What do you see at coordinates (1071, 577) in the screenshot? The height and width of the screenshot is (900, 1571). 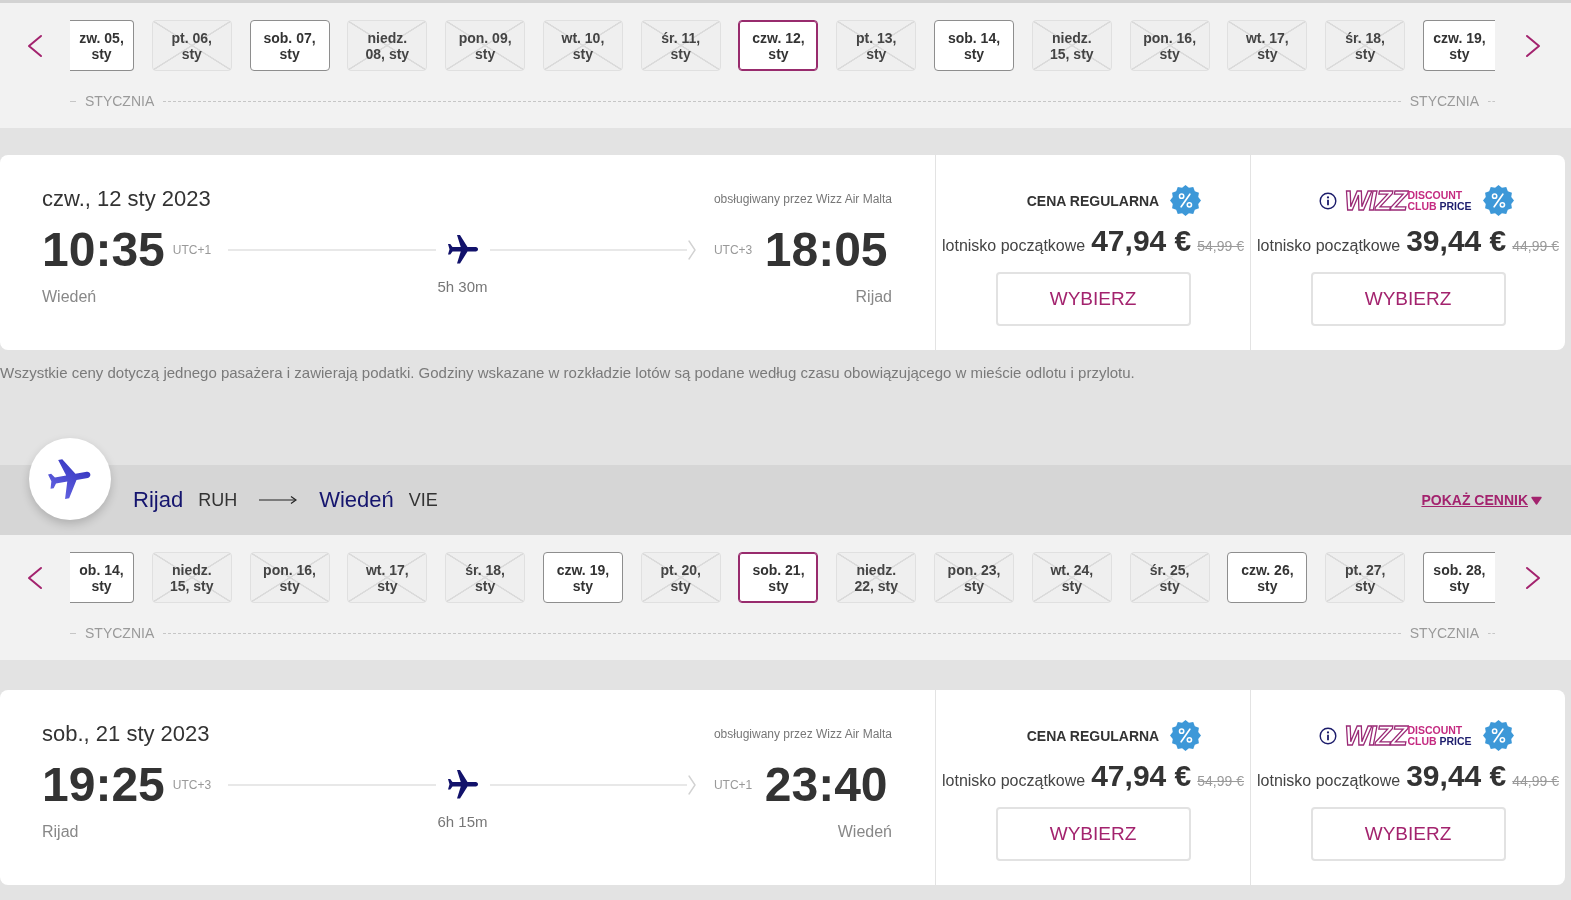 I see `date-button: wt. 24, sty` at bounding box center [1071, 577].